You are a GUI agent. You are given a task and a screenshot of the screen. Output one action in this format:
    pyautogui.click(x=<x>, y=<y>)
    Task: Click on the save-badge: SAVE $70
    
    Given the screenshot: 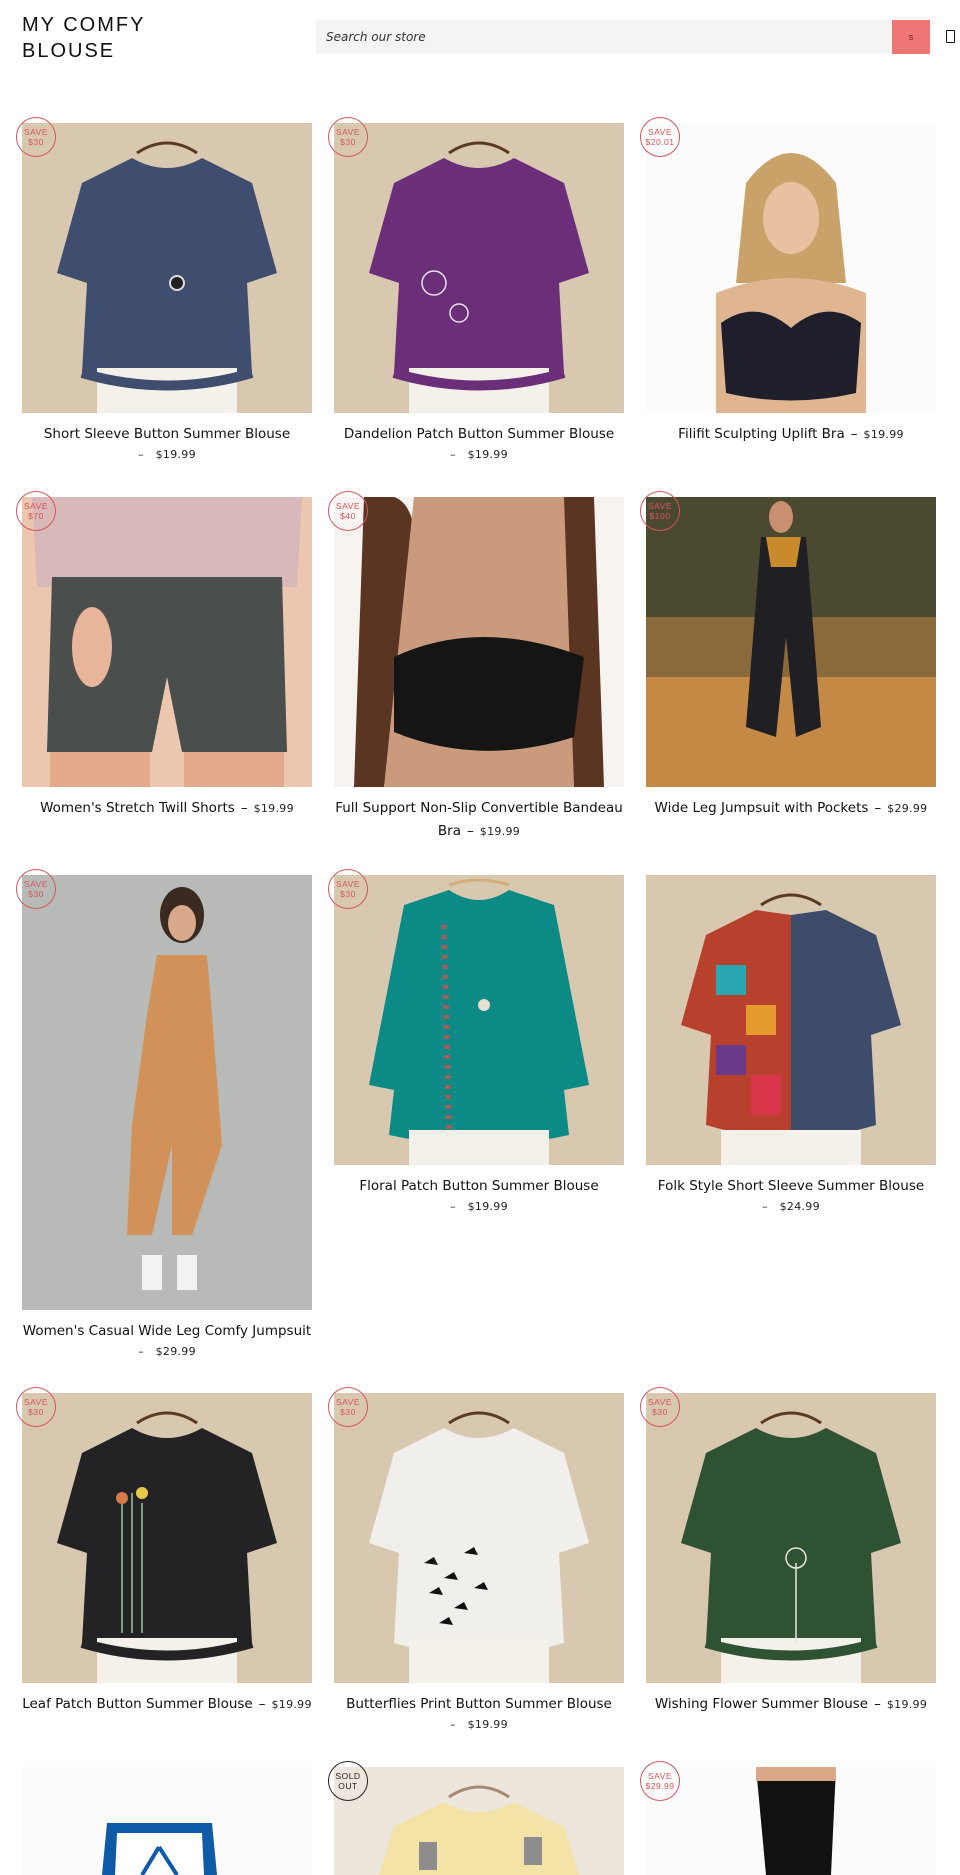 What is the action you would take?
    pyautogui.click(x=36, y=511)
    